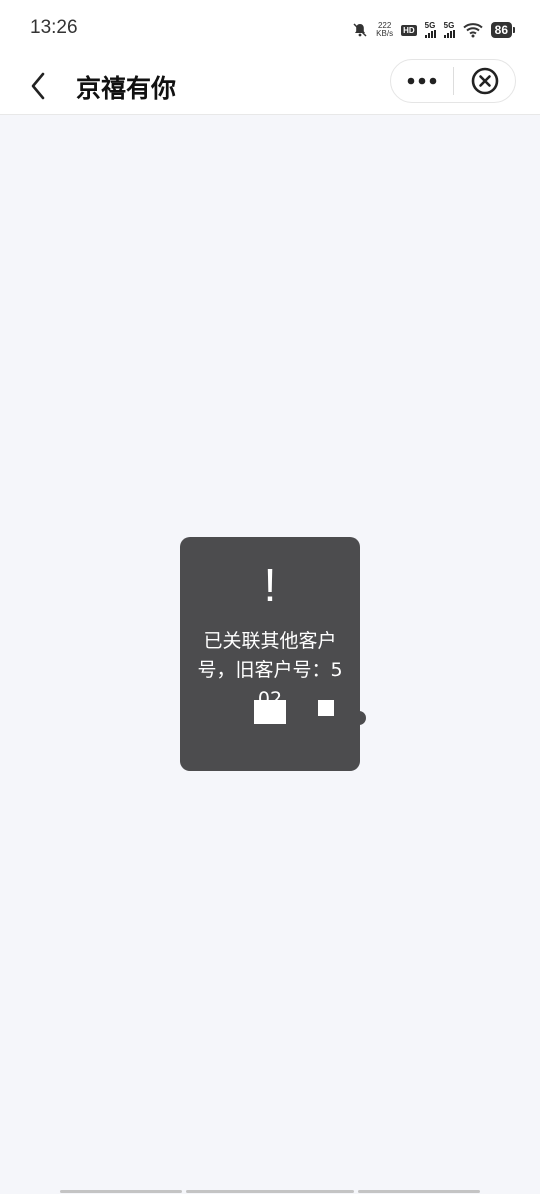 The height and width of the screenshot is (1194, 540). I want to click on signal-label-2: 5G, so click(449, 25).